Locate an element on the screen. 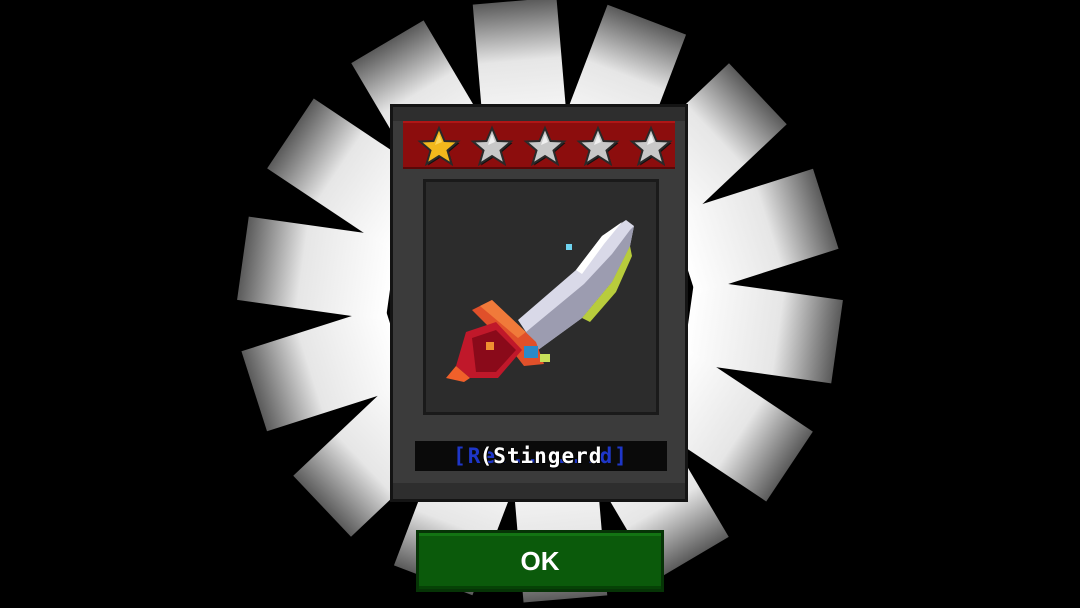 Image resolution: width=1080 pixels, height=608 pixels. item-name-bar: [Re... ...d] (Stingerd is located at coordinates (541, 456).